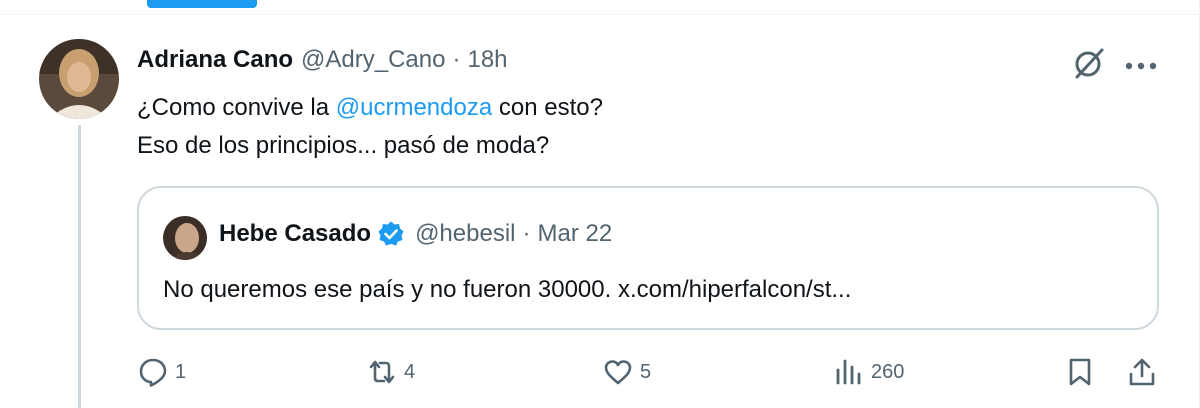  What do you see at coordinates (373, 60) in the screenshot?
I see `author-handle: @Adry_Cano` at bounding box center [373, 60].